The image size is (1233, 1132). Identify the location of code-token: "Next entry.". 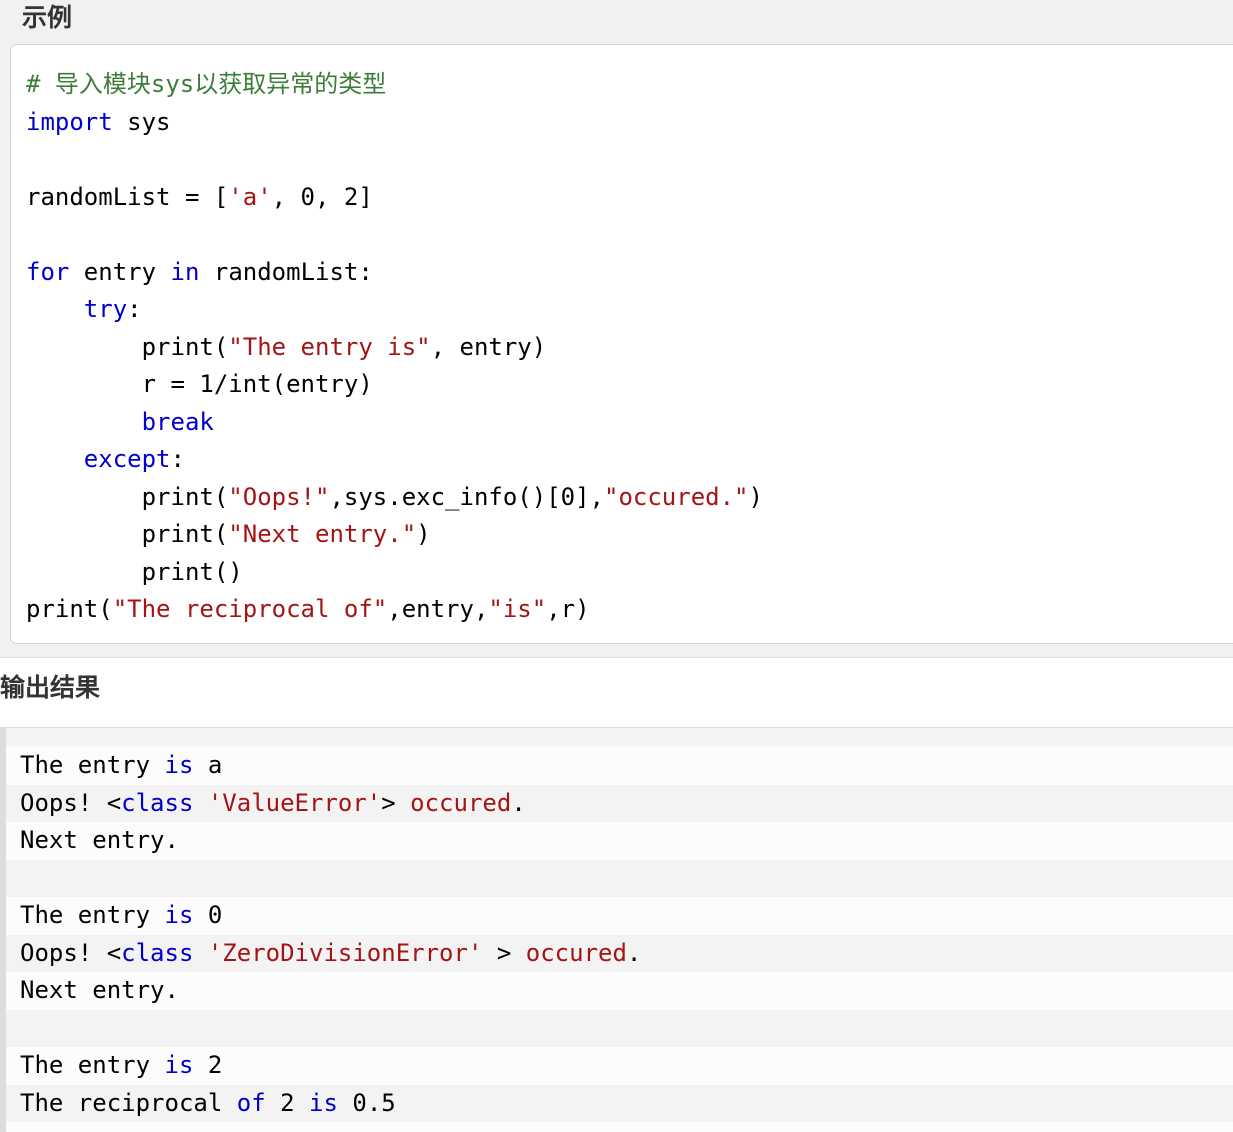
(322, 534).